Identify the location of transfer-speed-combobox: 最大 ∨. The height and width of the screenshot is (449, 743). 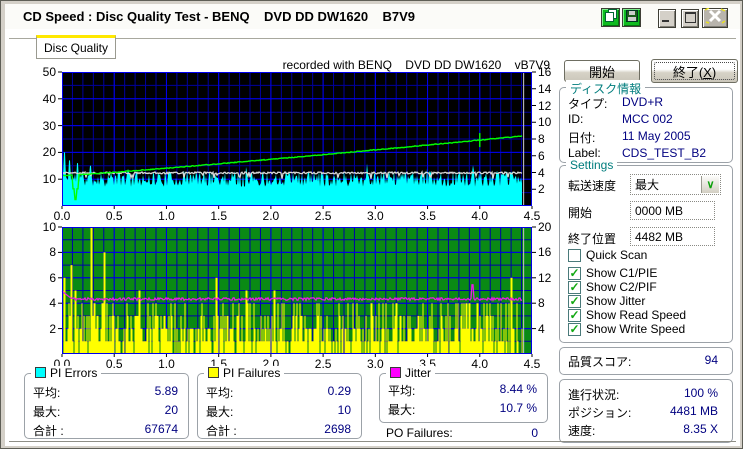
(675, 184).